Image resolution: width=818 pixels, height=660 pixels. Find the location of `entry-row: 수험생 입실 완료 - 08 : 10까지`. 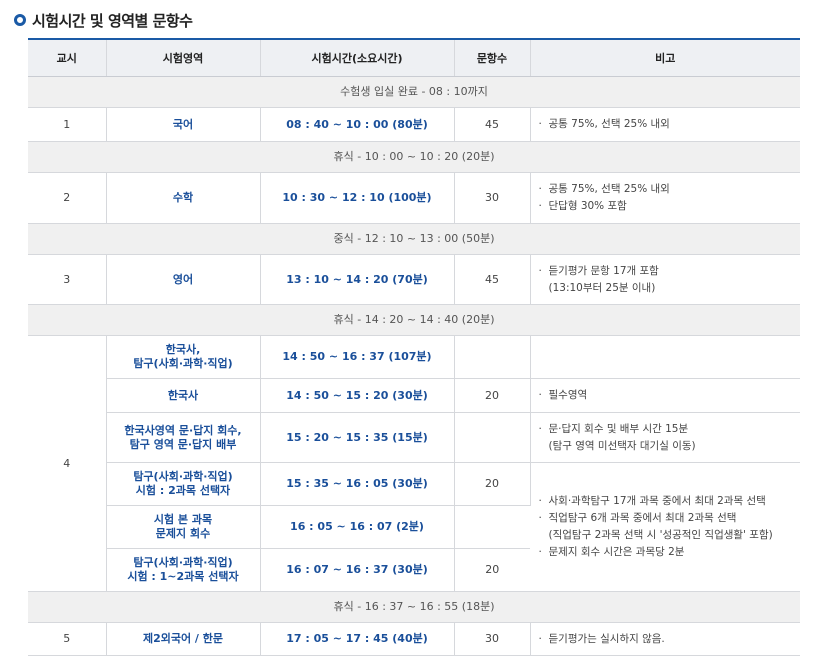

entry-row: 수험생 입실 완료 - 08 : 10까지 is located at coordinates (414, 92).